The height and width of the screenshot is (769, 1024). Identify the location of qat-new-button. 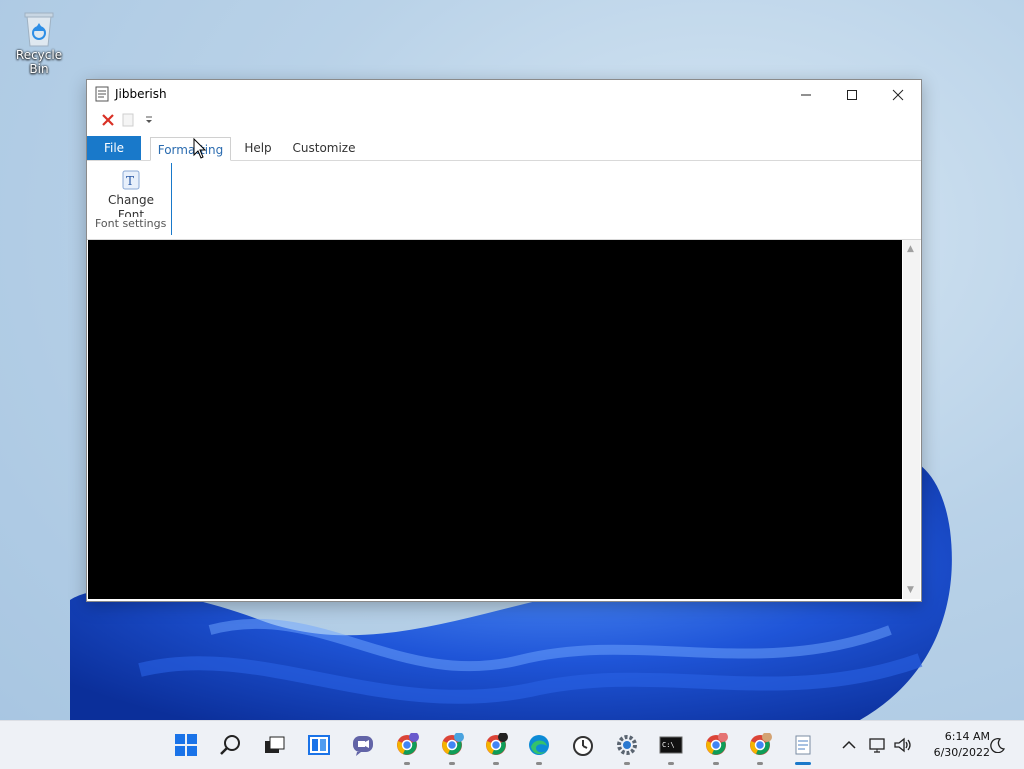
(128, 120).